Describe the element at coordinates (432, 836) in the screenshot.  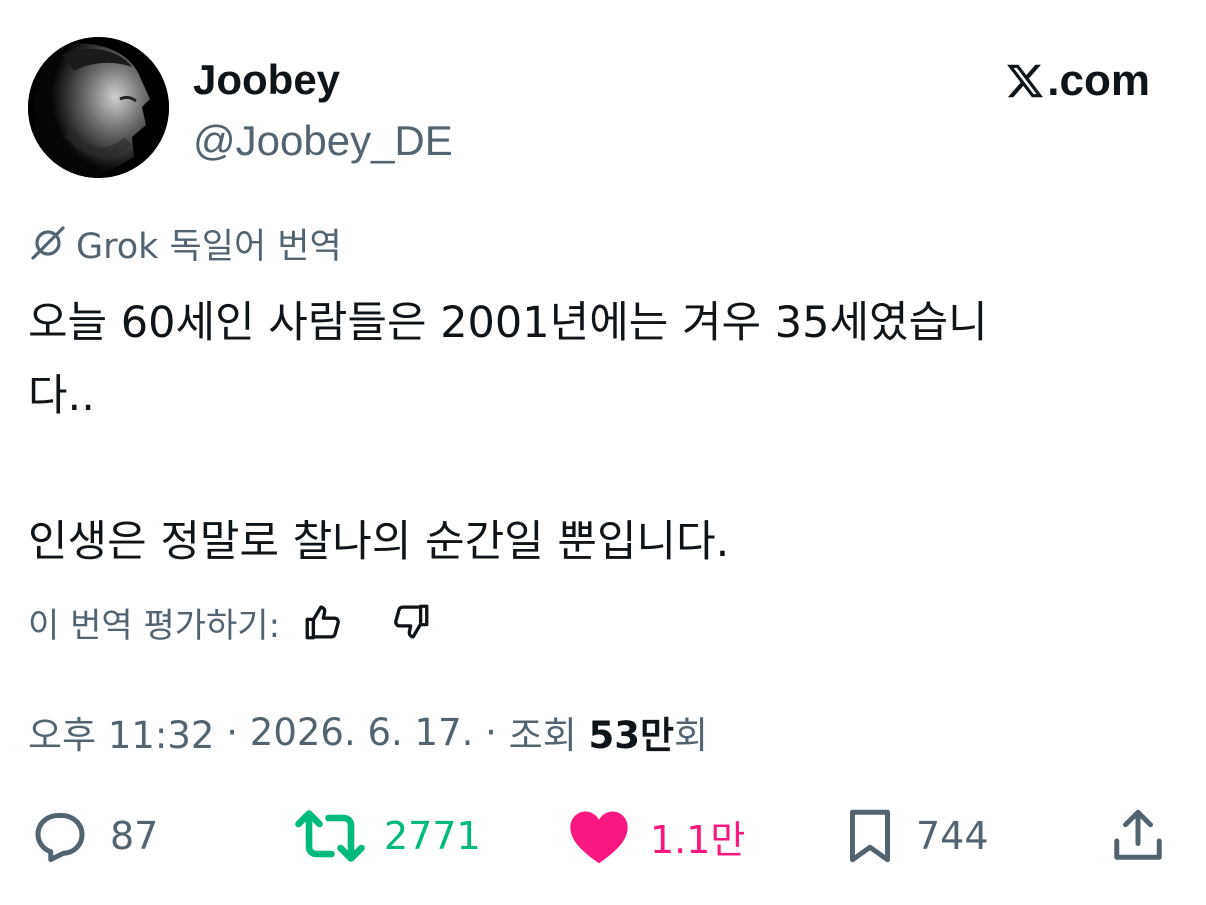
I see `repost-count: 2771` at that location.